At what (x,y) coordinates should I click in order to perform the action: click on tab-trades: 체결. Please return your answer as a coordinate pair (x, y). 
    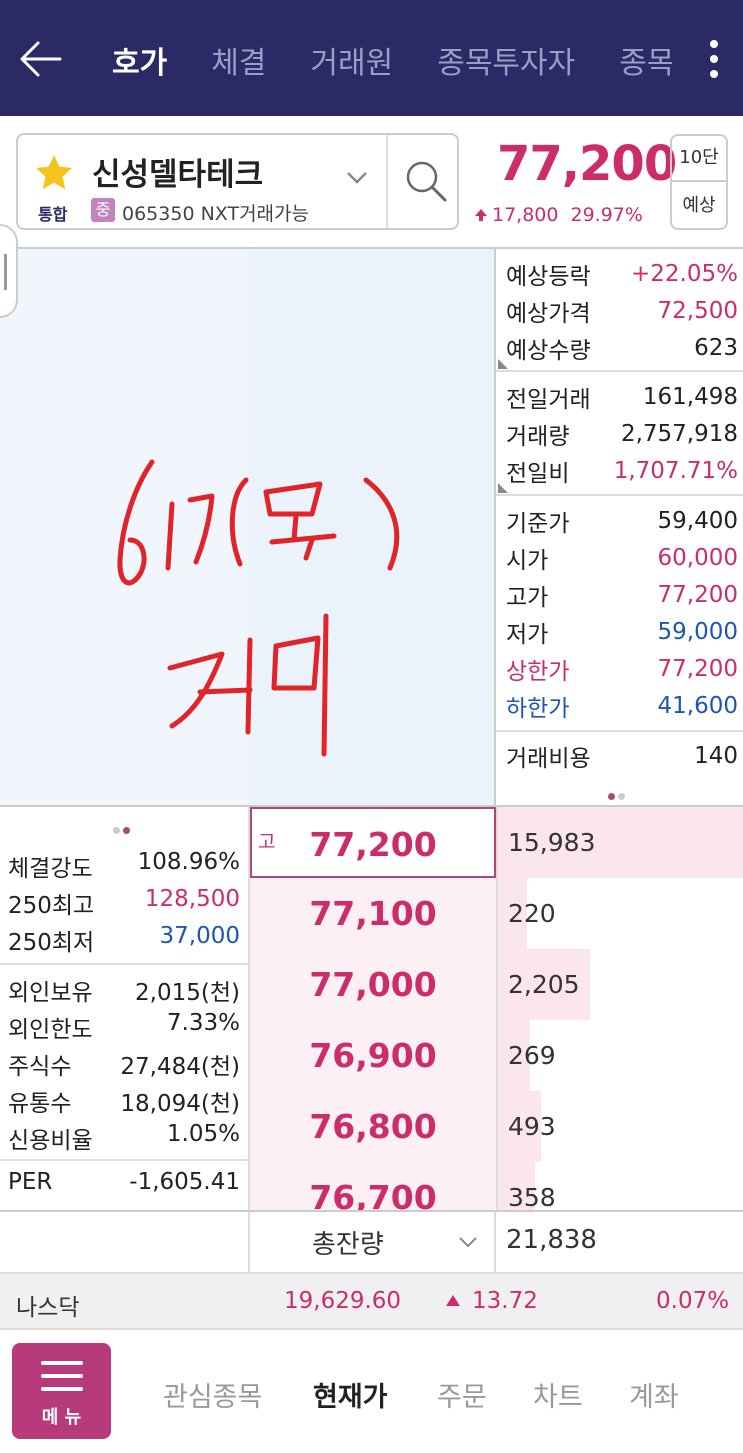
    Looking at the image, I should click on (238, 60).